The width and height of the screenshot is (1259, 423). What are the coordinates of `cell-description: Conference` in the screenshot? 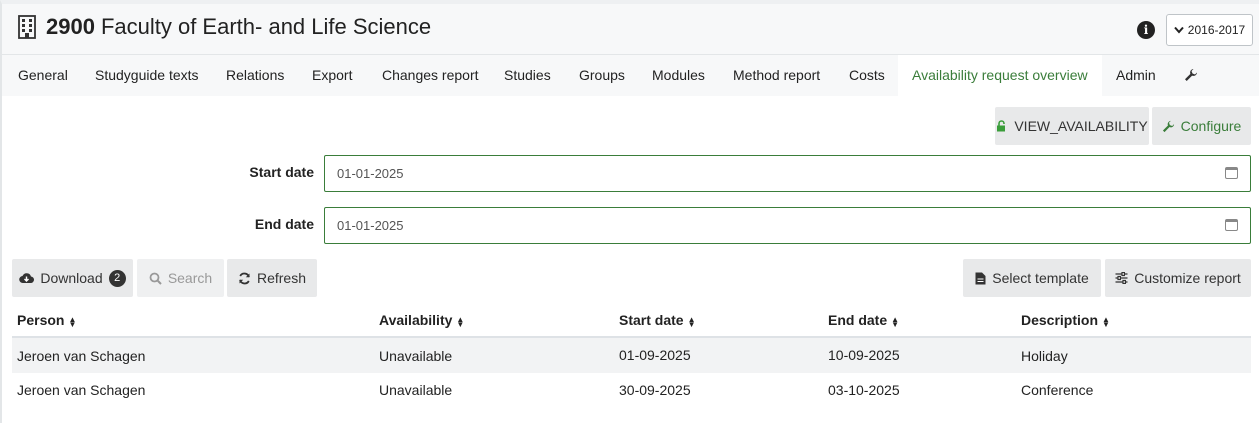 It's located at (1057, 390).